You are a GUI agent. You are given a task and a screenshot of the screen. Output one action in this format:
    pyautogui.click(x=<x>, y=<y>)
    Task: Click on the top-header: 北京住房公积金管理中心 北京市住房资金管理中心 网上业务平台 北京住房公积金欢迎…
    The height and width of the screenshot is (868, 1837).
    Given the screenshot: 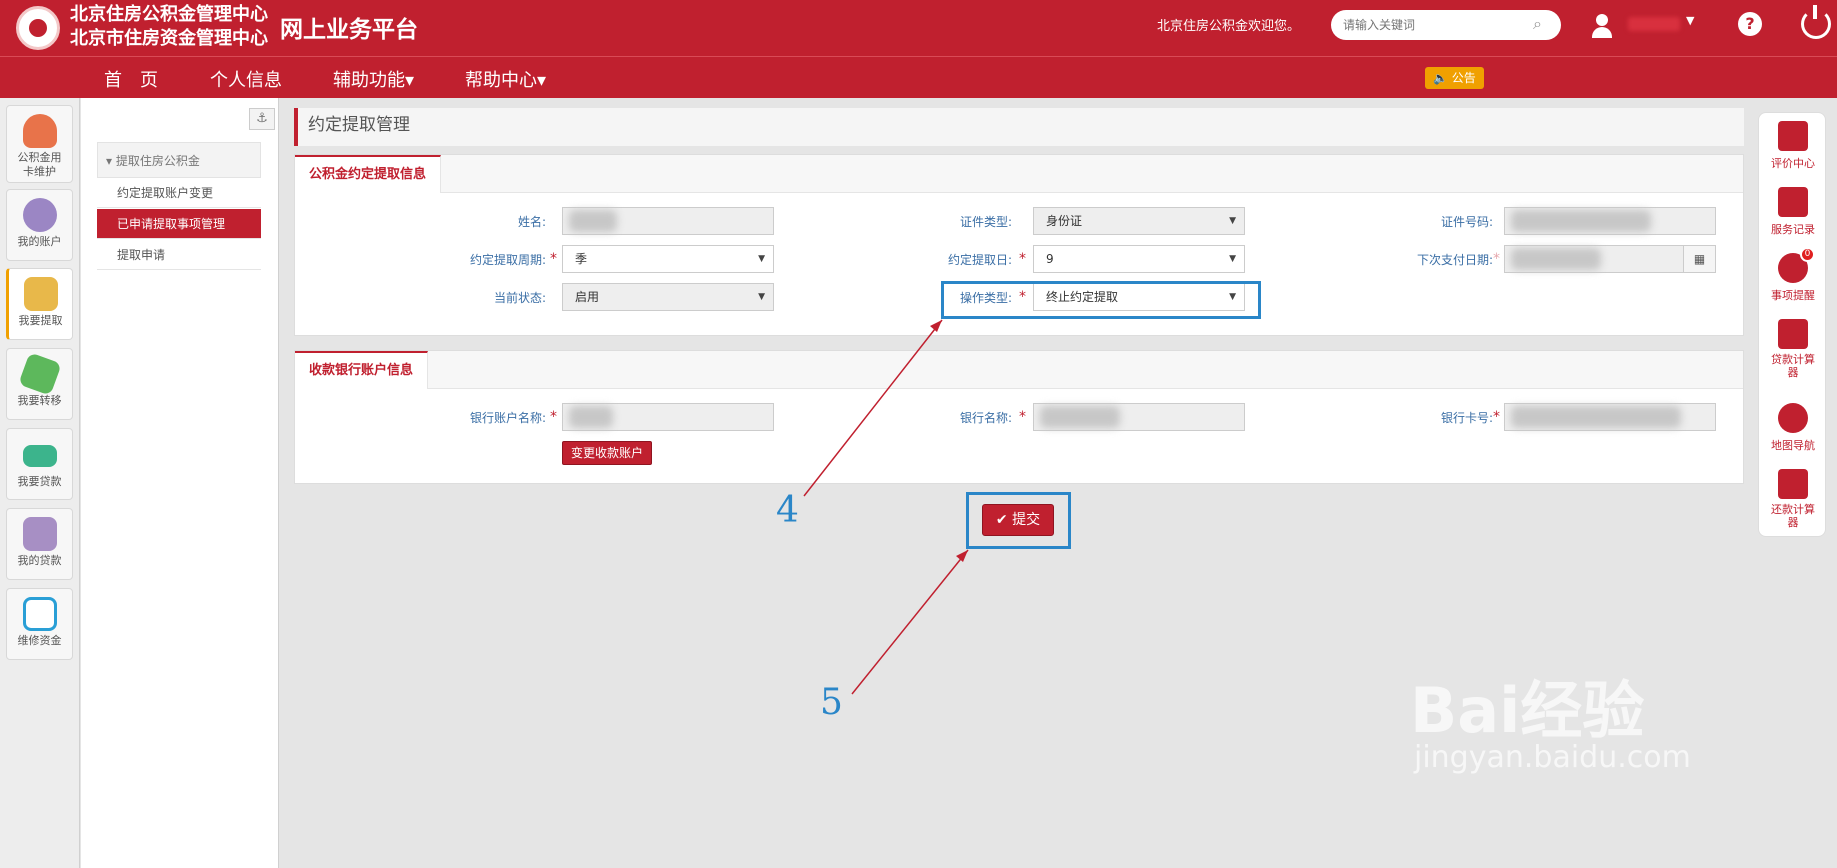 What is the action you would take?
    pyautogui.click(x=918, y=28)
    